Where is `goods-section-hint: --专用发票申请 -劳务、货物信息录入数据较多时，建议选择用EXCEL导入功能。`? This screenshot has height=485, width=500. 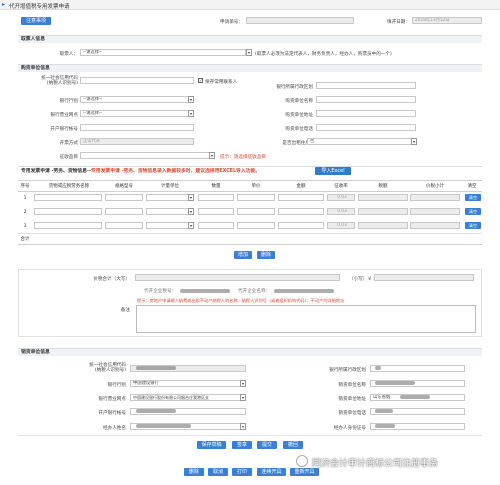
goods-section-hint: --专用发票申请 -劳务、货物信息录入数据较多时，建议选择用EXCEL导入功能。 is located at coordinates (174, 171).